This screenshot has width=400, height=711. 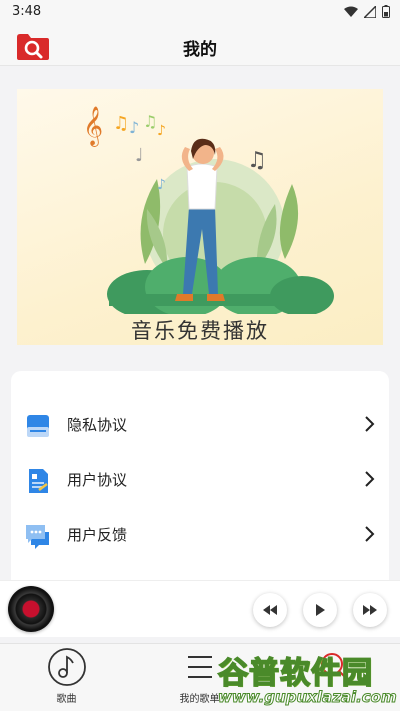 I want to click on music-note-icon, so click(x=66, y=667).